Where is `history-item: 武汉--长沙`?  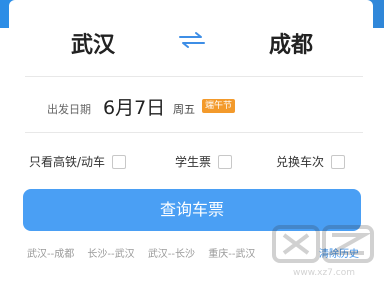
history-item: 武汉--长沙 is located at coordinates (171, 254).